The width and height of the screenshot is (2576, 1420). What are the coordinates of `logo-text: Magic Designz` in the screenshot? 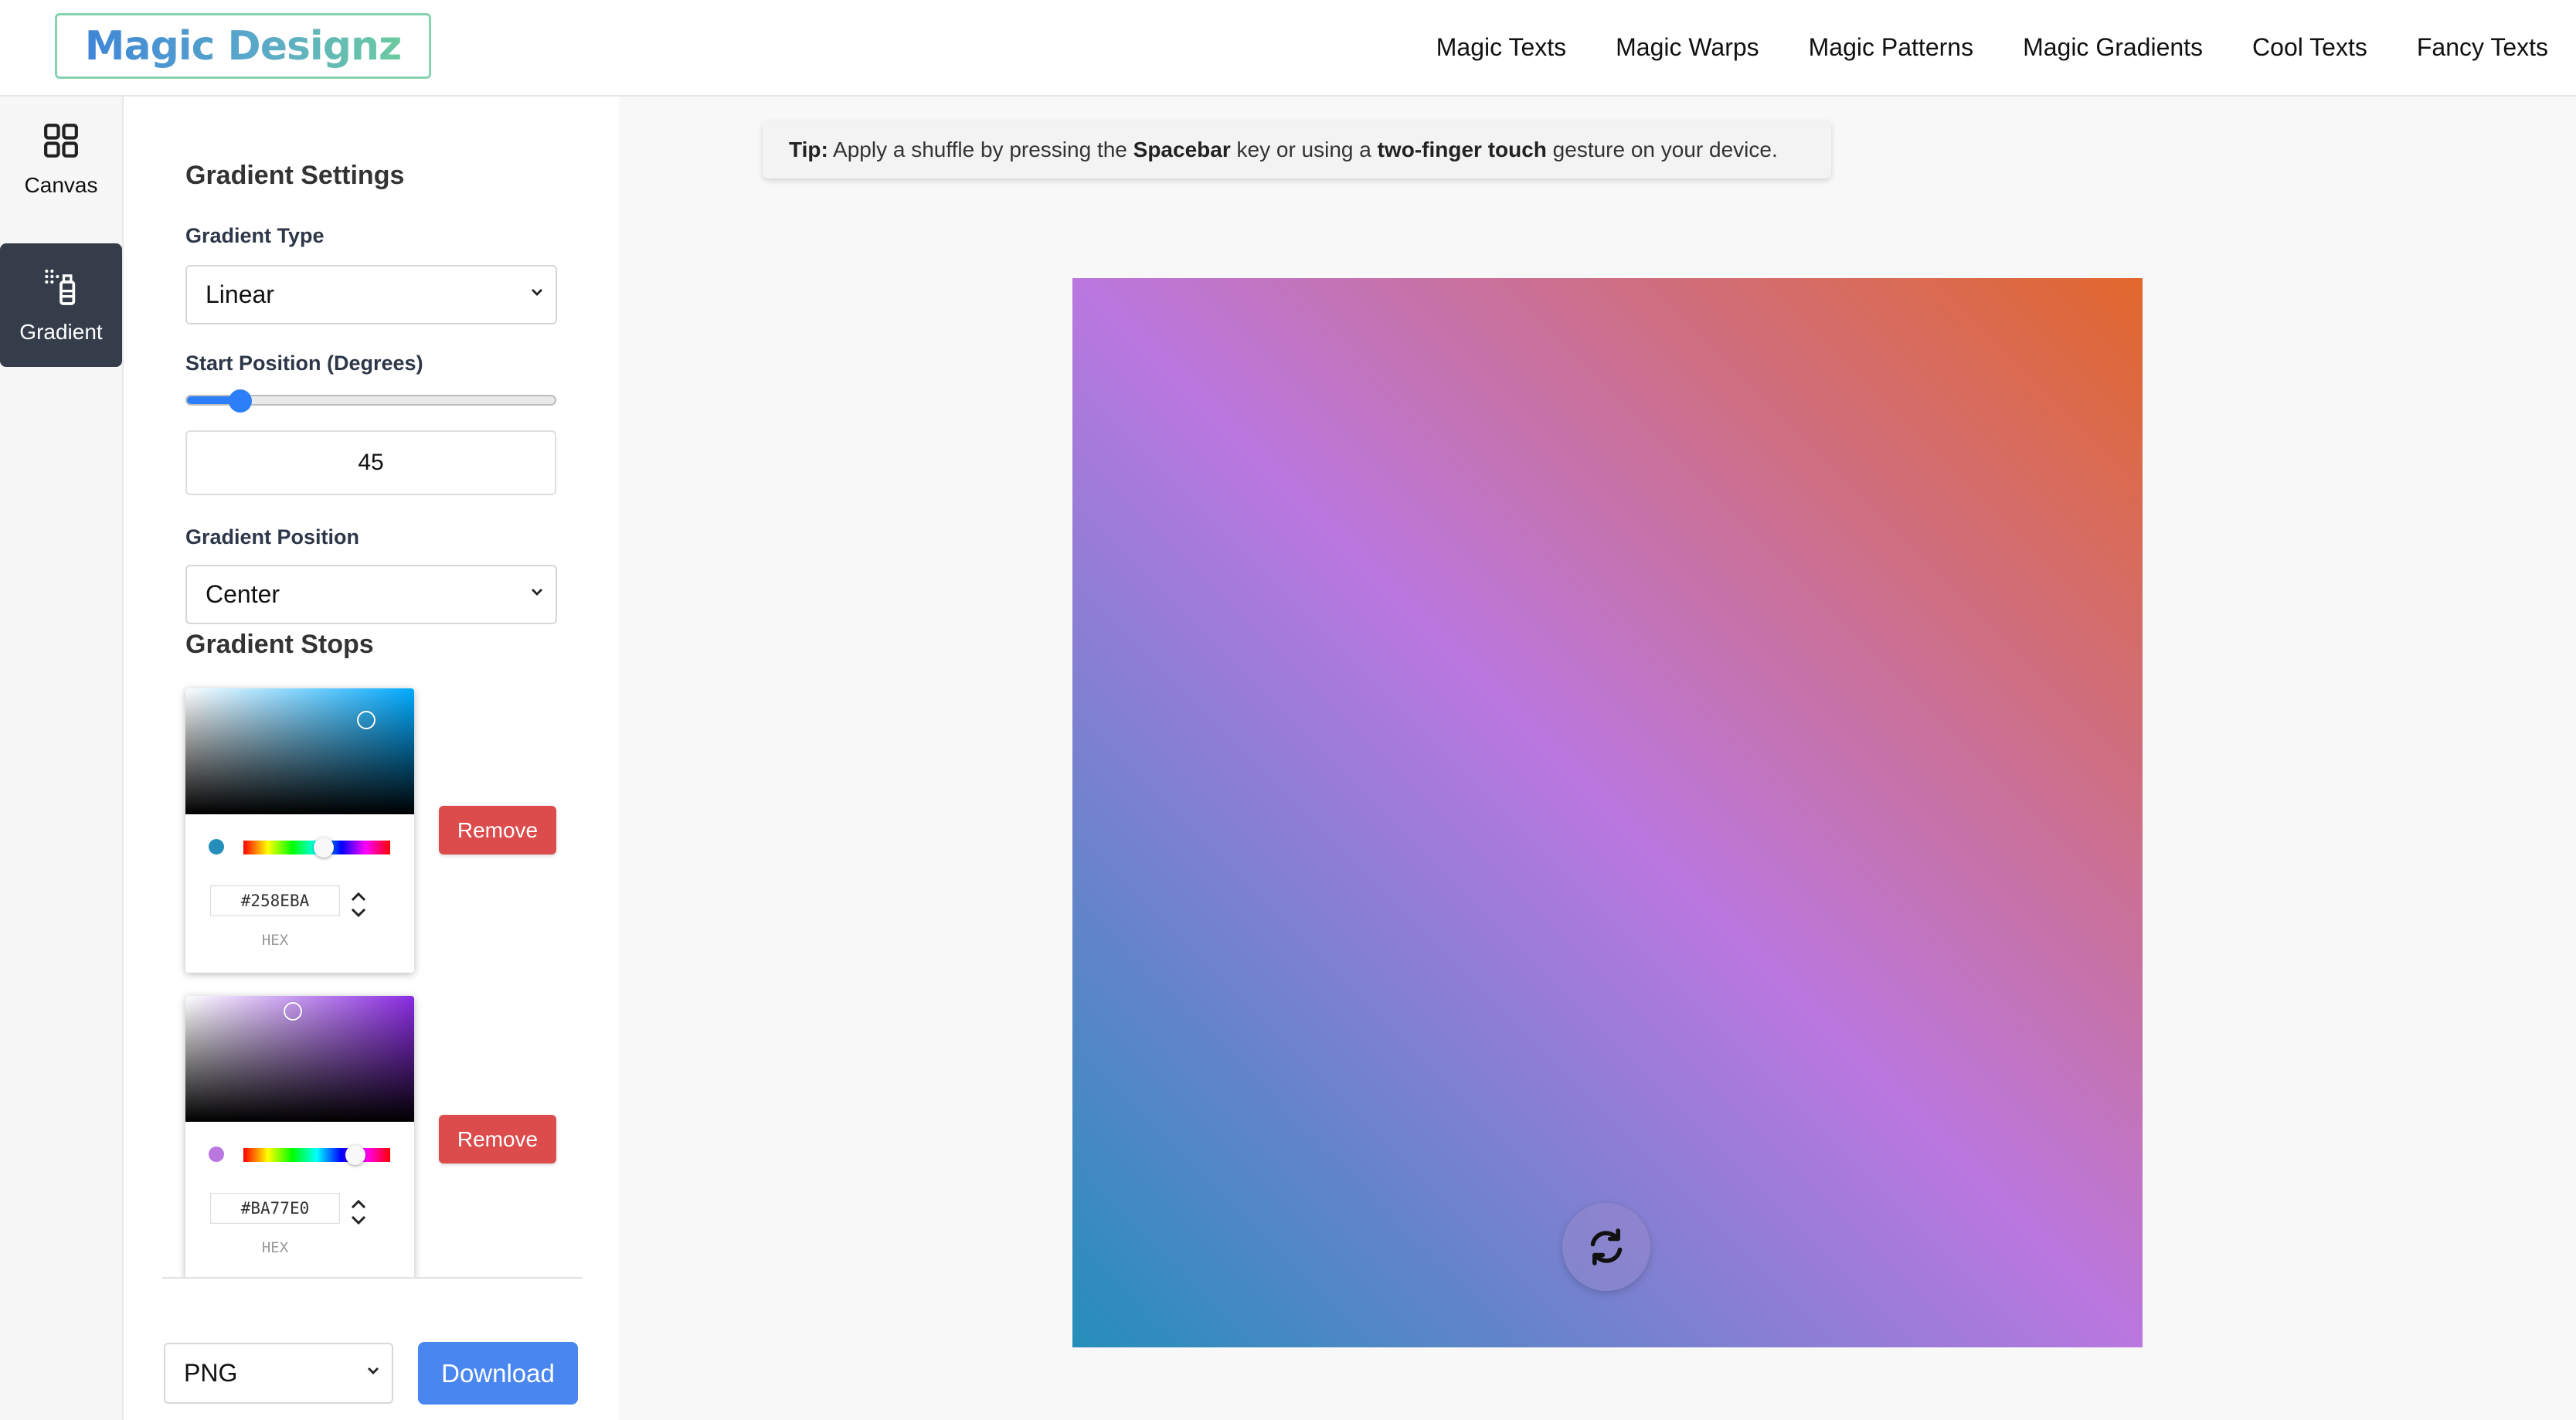 It's located at (243, 46).